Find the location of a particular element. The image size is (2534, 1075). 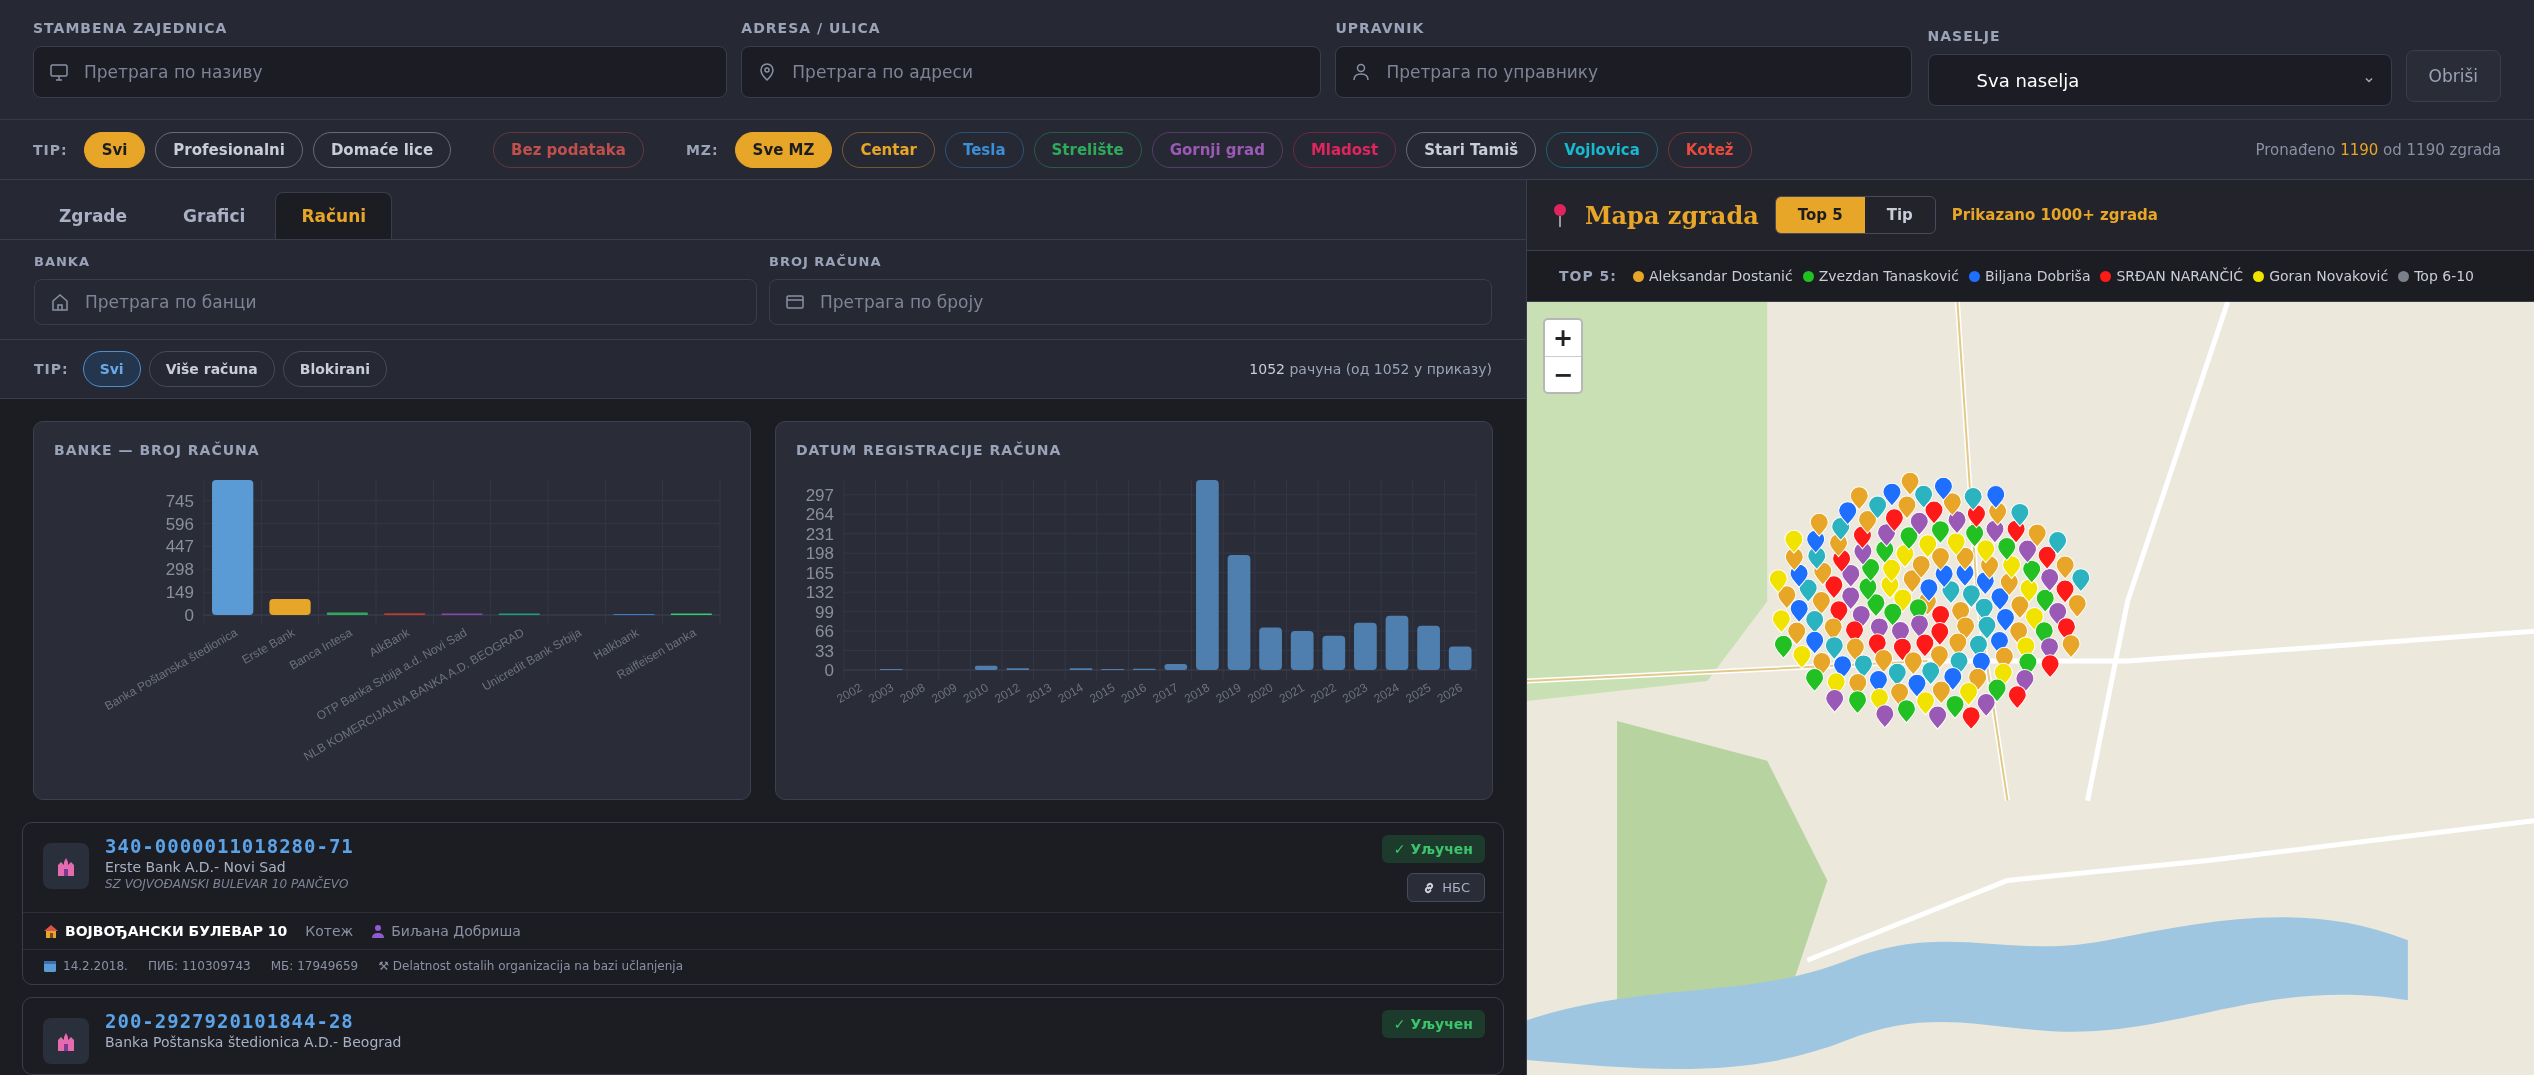

chart-title: BANKE — BROJ RAČUNA is located at coordinates (157, 449).